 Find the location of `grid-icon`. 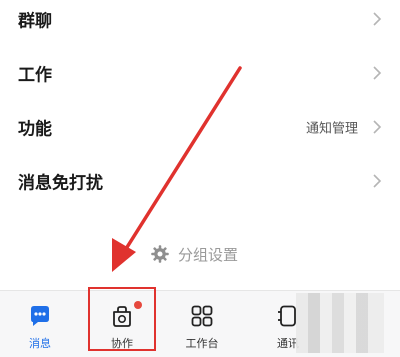

grid-icon is located at coordinates (202, 316).